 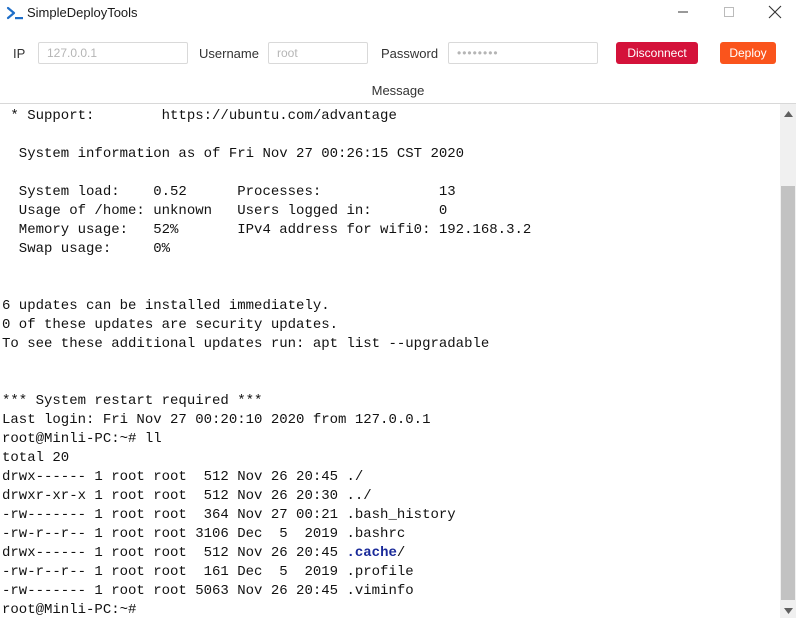 I want to click on terminal-line-text: System load: 0.52 Processes: 13, so click(x=229, y=192).